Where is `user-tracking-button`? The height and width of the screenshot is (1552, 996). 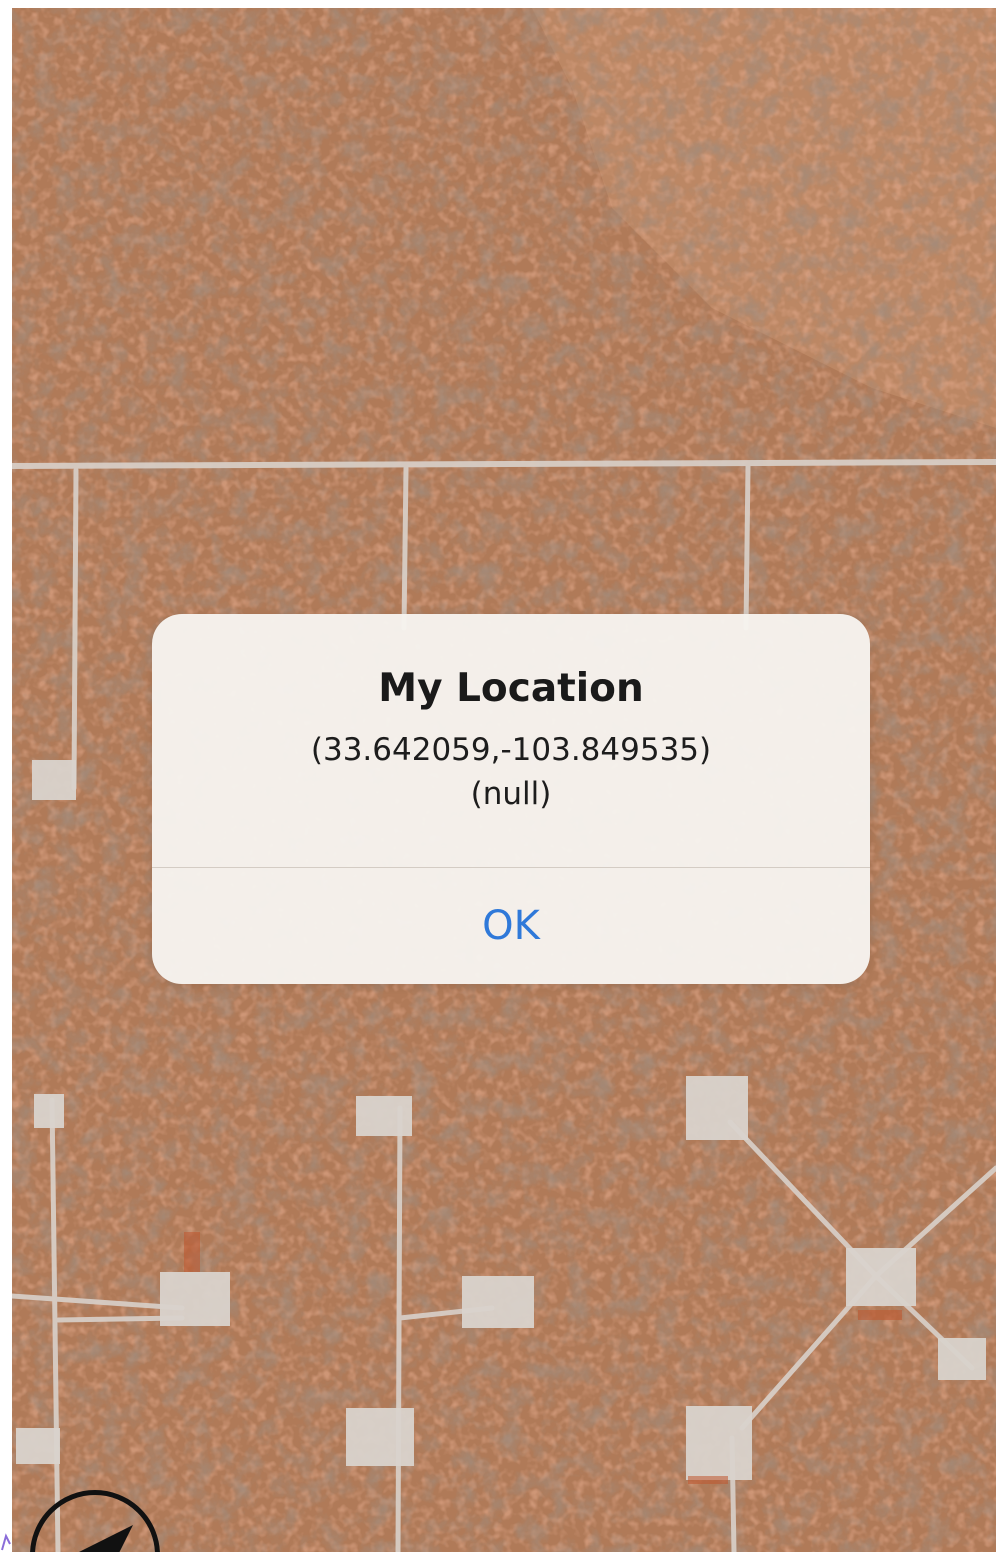
user-tracking-button is located at coordinates (95, 1521).